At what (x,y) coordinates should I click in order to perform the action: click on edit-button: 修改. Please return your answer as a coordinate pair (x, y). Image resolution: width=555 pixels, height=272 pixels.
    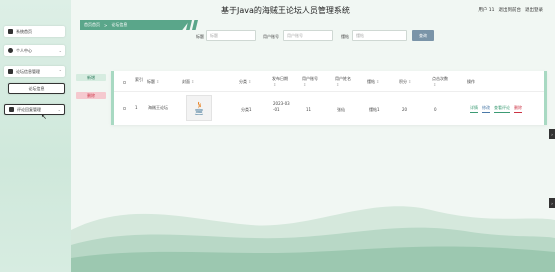
    Looking at the image, I should click on (486, 109).